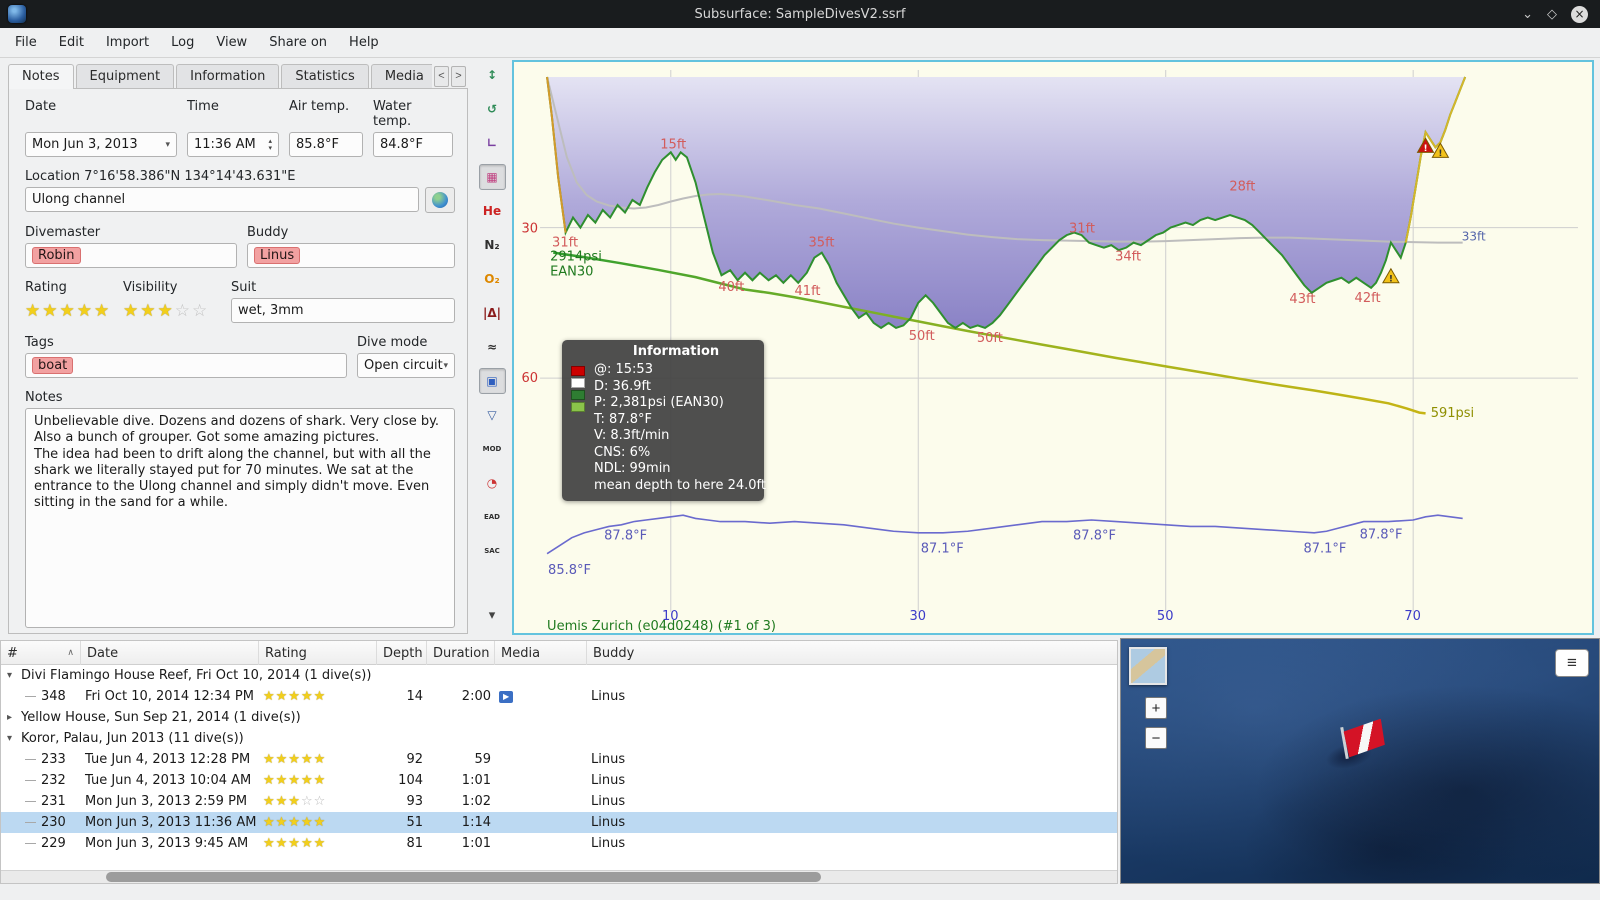 The width and height of the screenshot is (1600, 900). What do you see at coordinates (492, 109) in the screenshot?
I see `reset-zoom-icon: ↺` at bounding box center [492, 109].